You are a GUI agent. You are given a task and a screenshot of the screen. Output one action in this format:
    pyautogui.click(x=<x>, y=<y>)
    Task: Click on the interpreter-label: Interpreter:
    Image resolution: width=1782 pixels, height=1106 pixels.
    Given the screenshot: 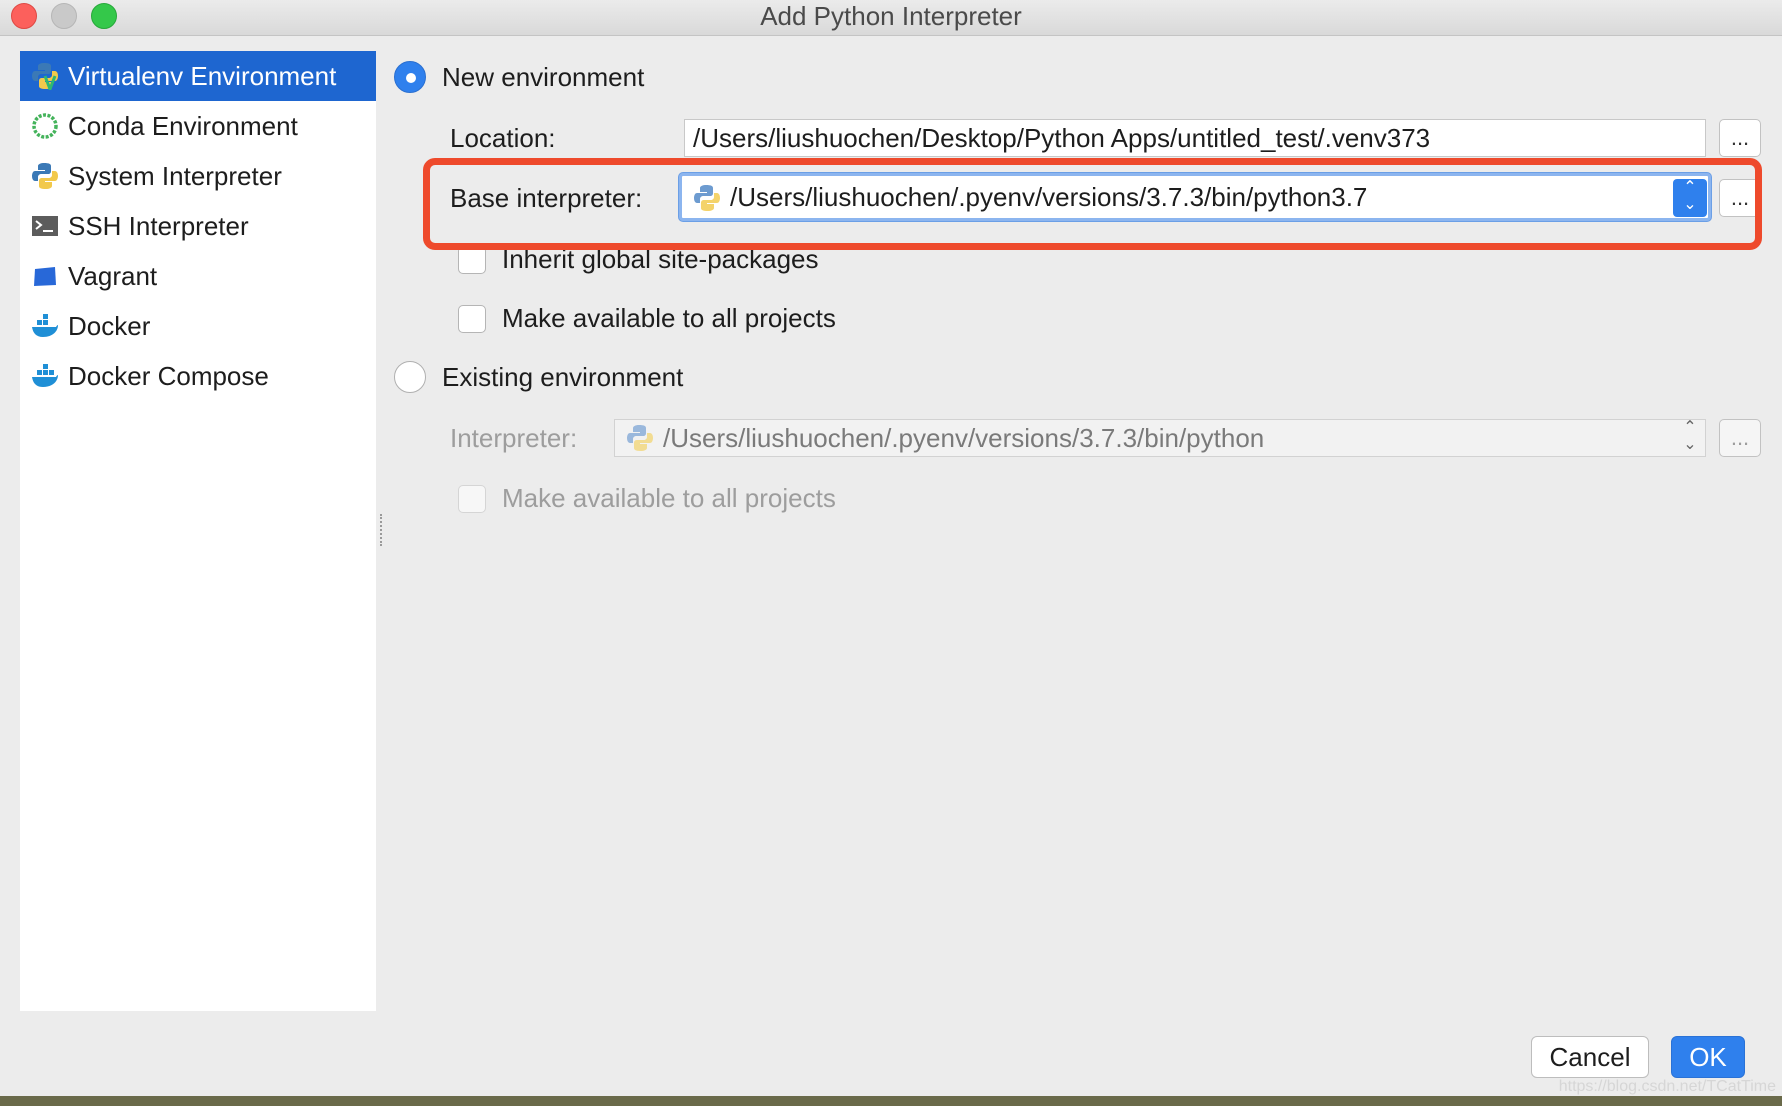 What is the action you would take?
    pyautogui.click(x=514, y=438)
    